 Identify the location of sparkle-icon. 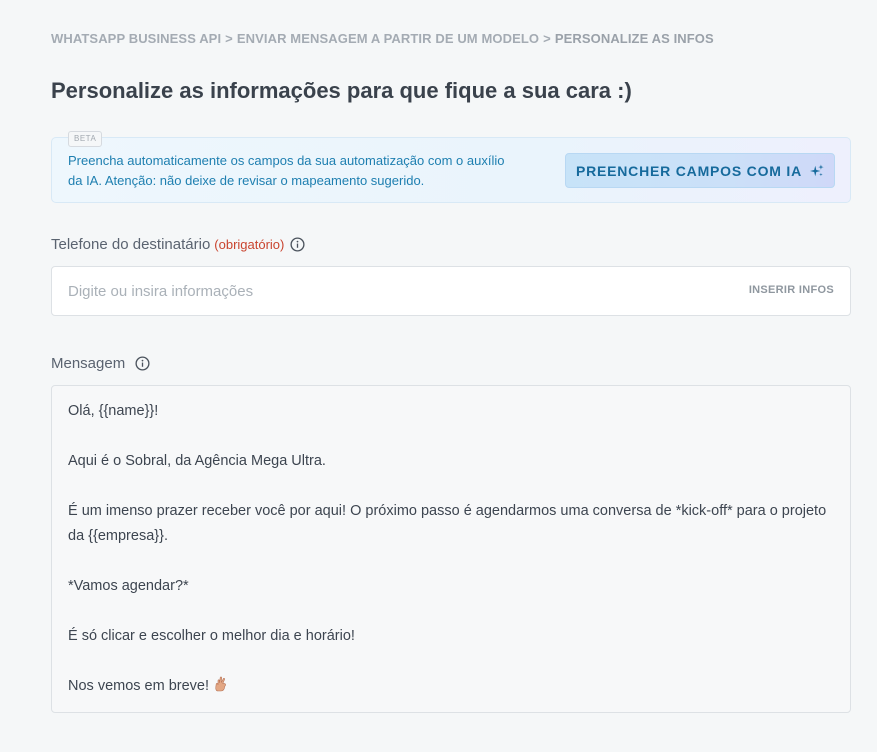
(817, 169).